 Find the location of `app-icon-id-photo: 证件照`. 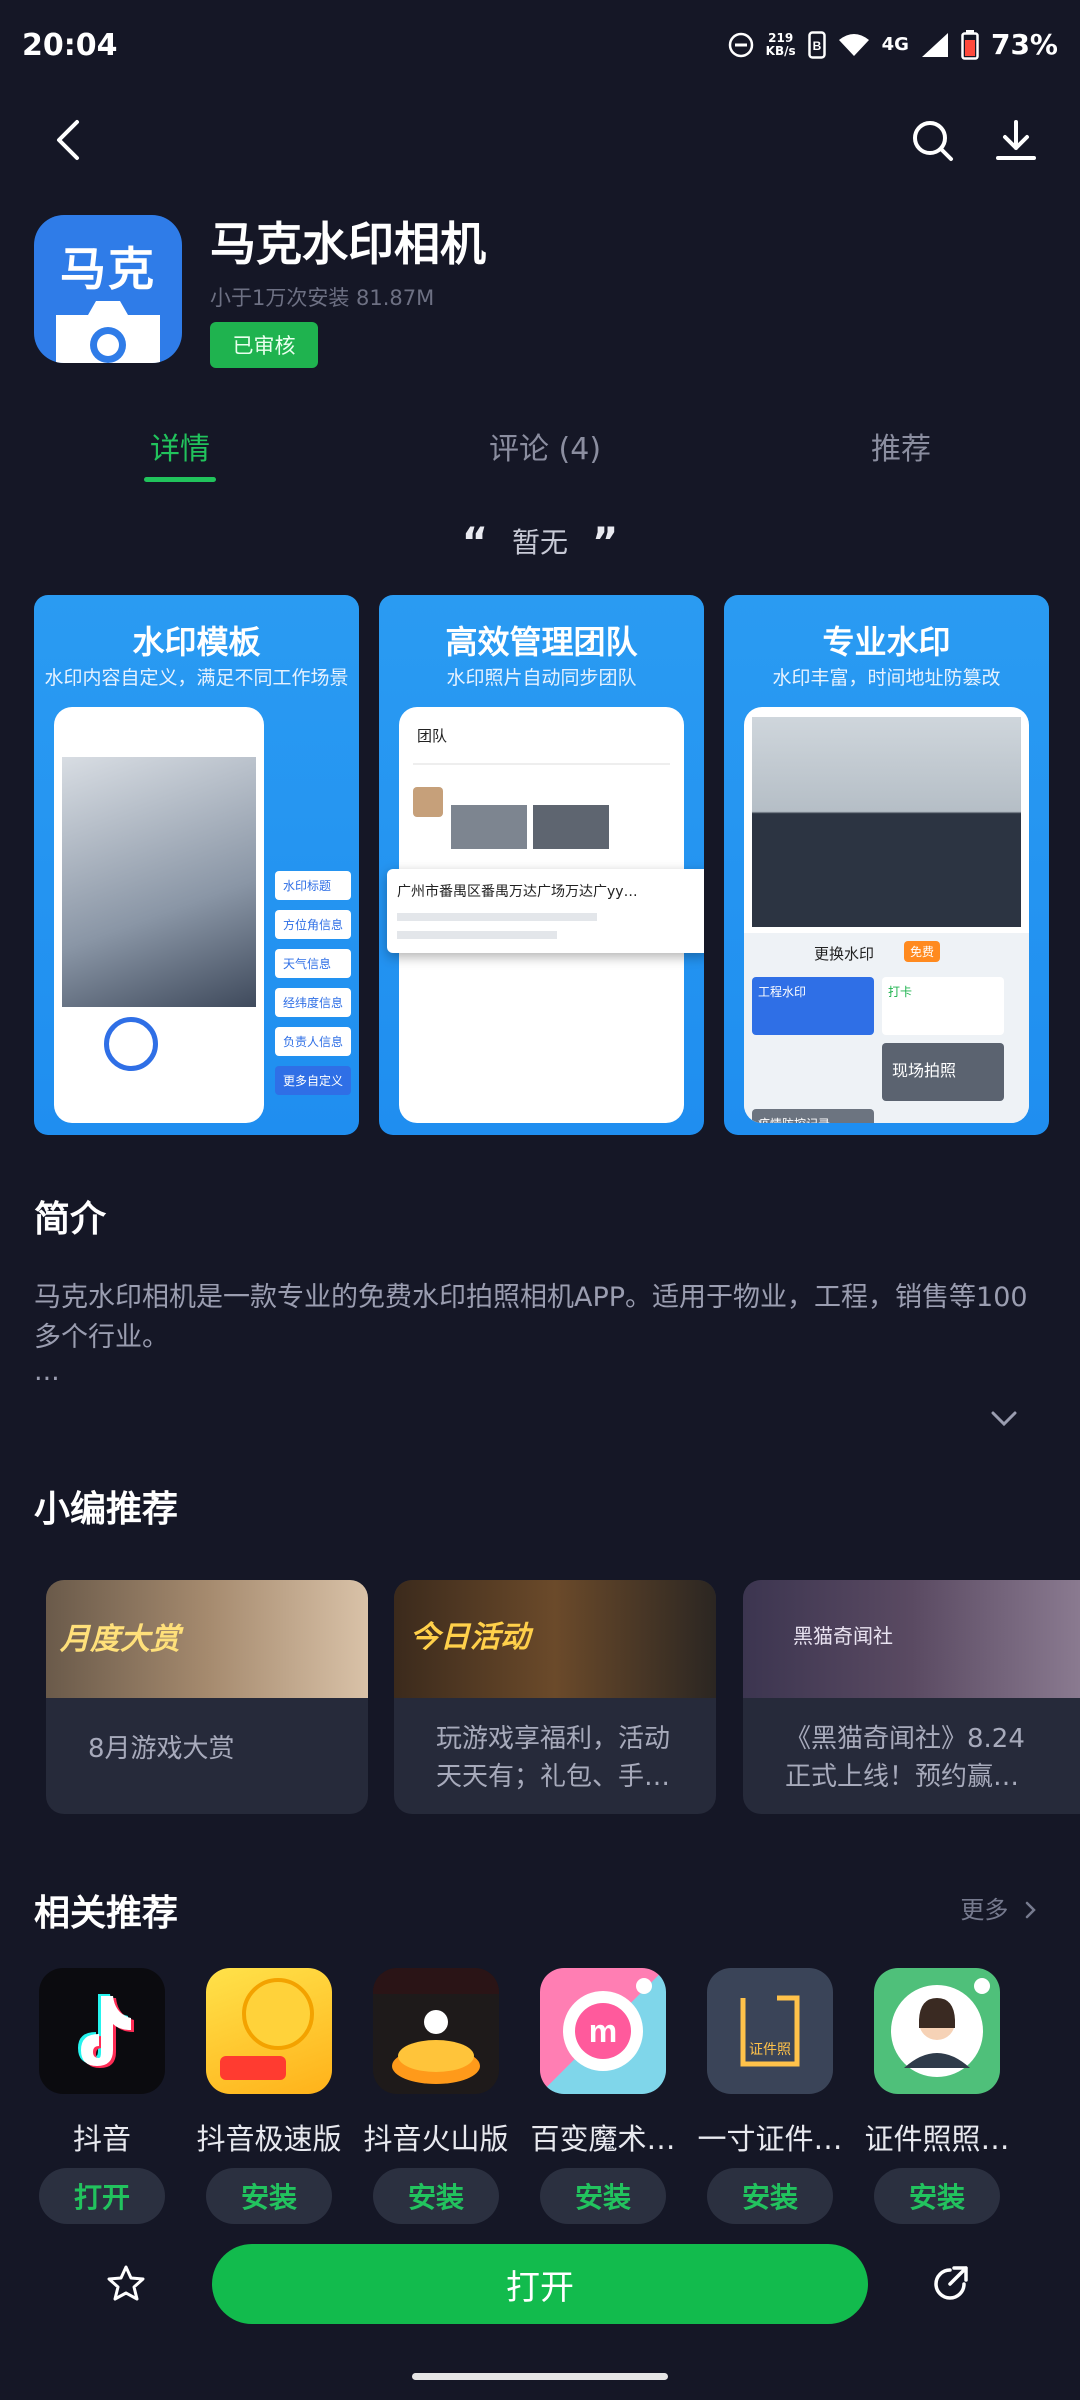

app-icon-id-photo: 证件照 is located at coordinates (770, 2031).